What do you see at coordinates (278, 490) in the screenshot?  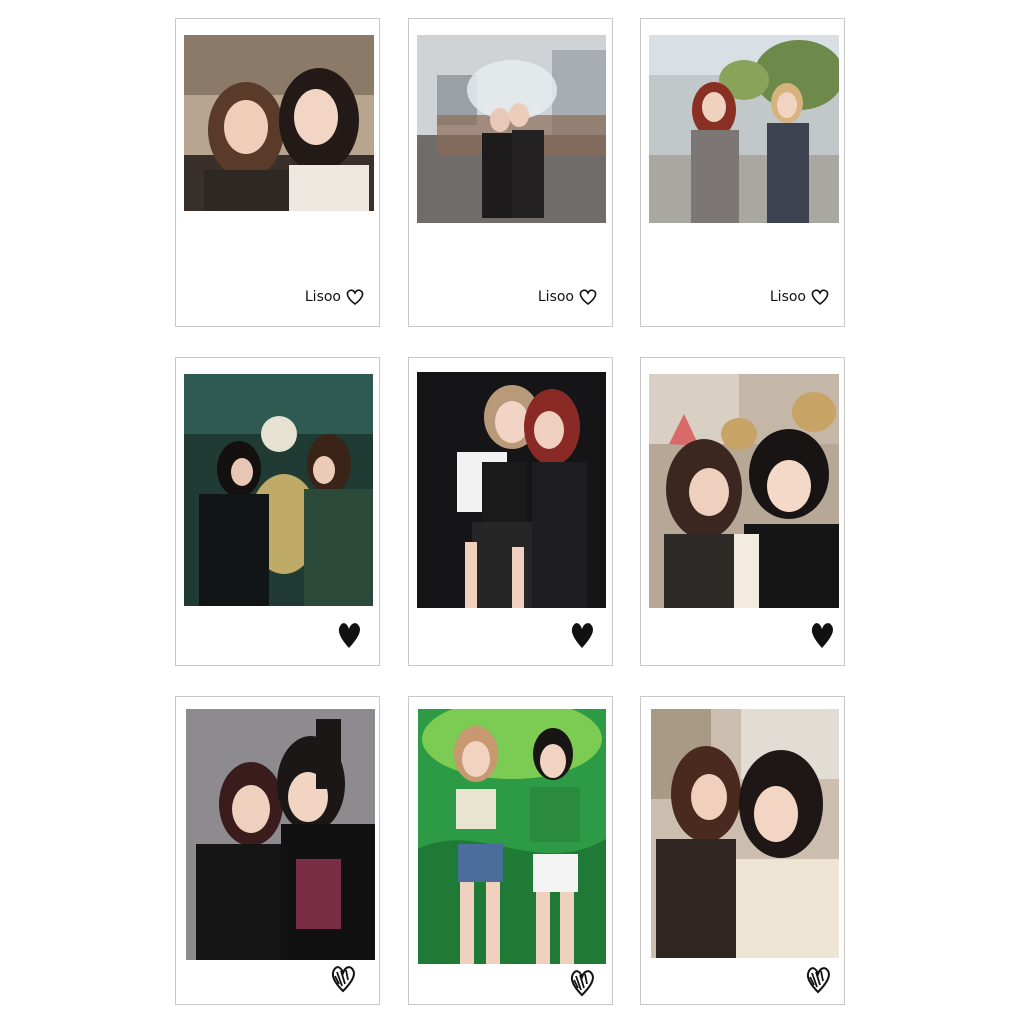 I see `photo-night-lights` at bounding box center [278, 490].